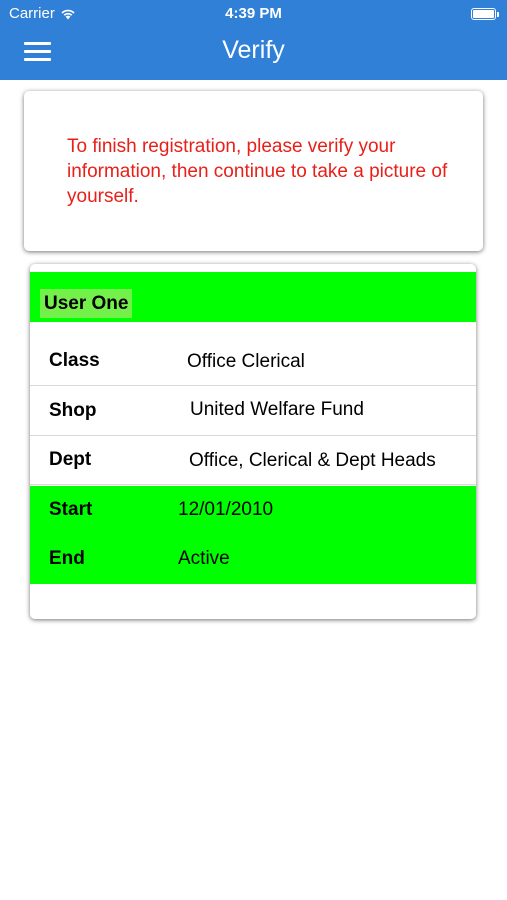 This screenshot has height=900, width=507. Describe the element at coordinates (246, 361) in the screenshot. I see `detail-value: Office Clerical` at that location.